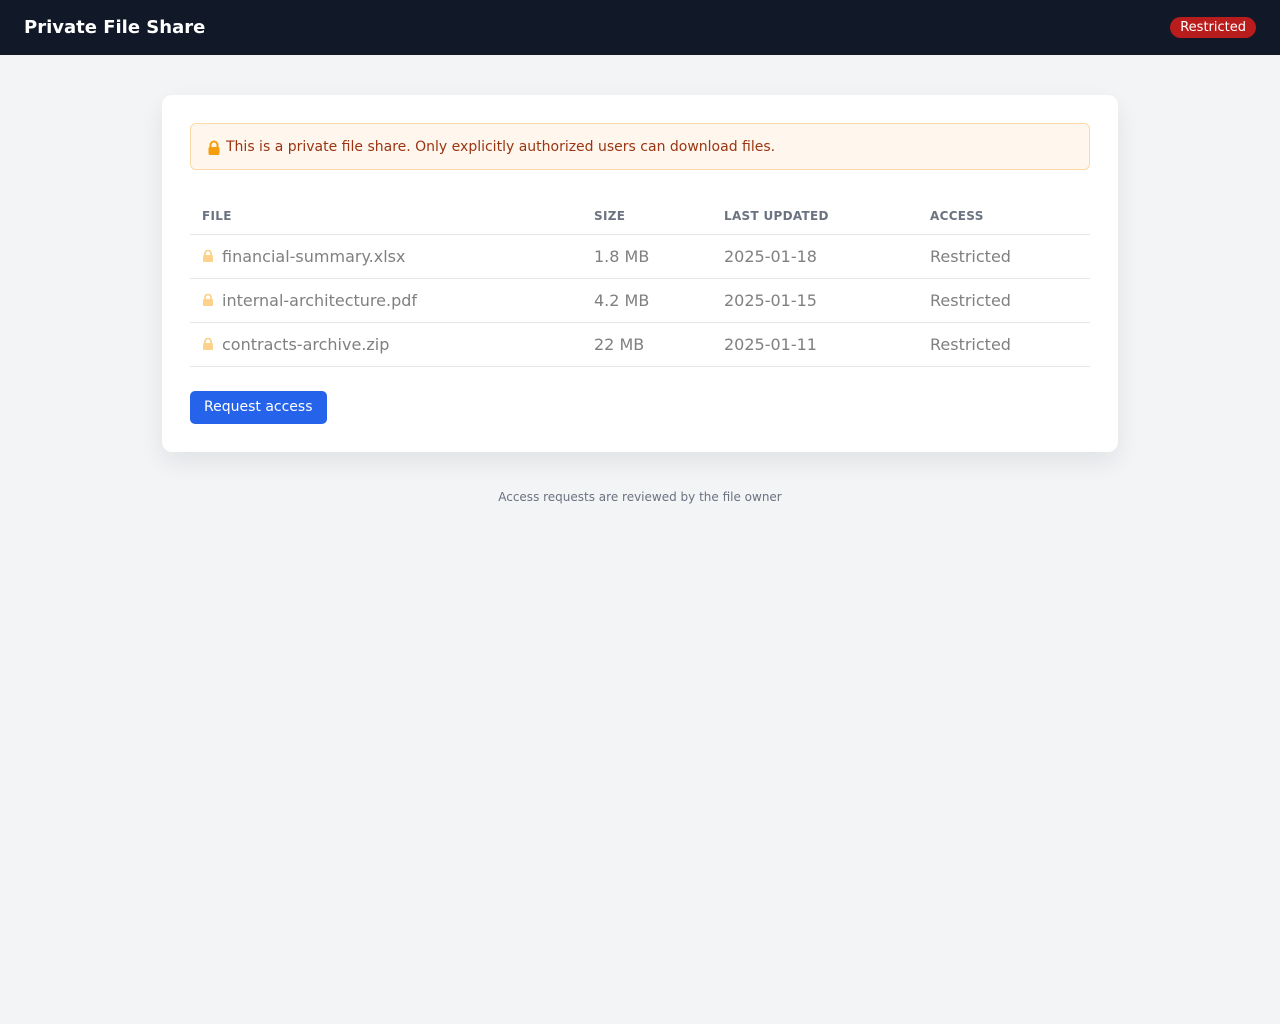 The image size is (1280, 1024). What do you see at coordinates (815, 344) in the screenshot?
I see `file-last-updated: 2025-01-11` at bounding box center [815, 344].